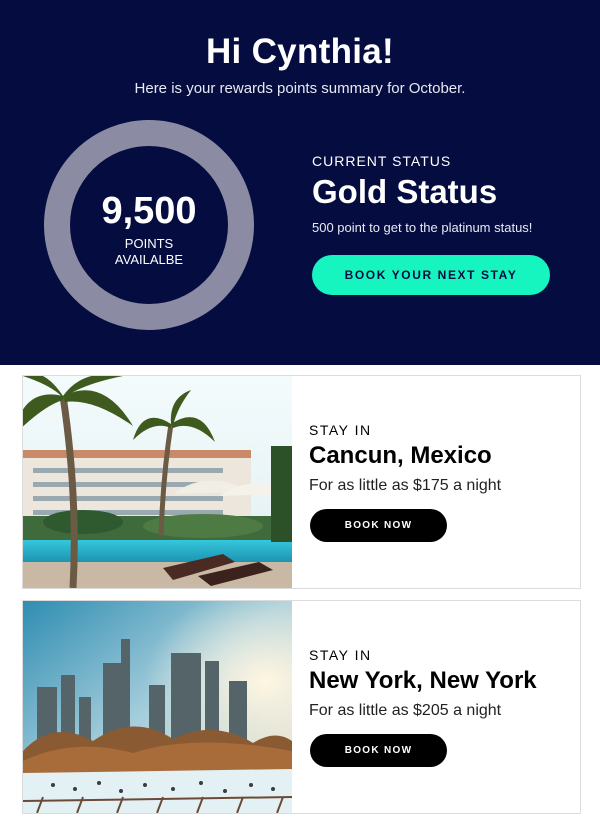 Image resolution: width=600 pixels, height=825 pixels. I want to click on stay-destination: New York, New York, so click(423, 680).